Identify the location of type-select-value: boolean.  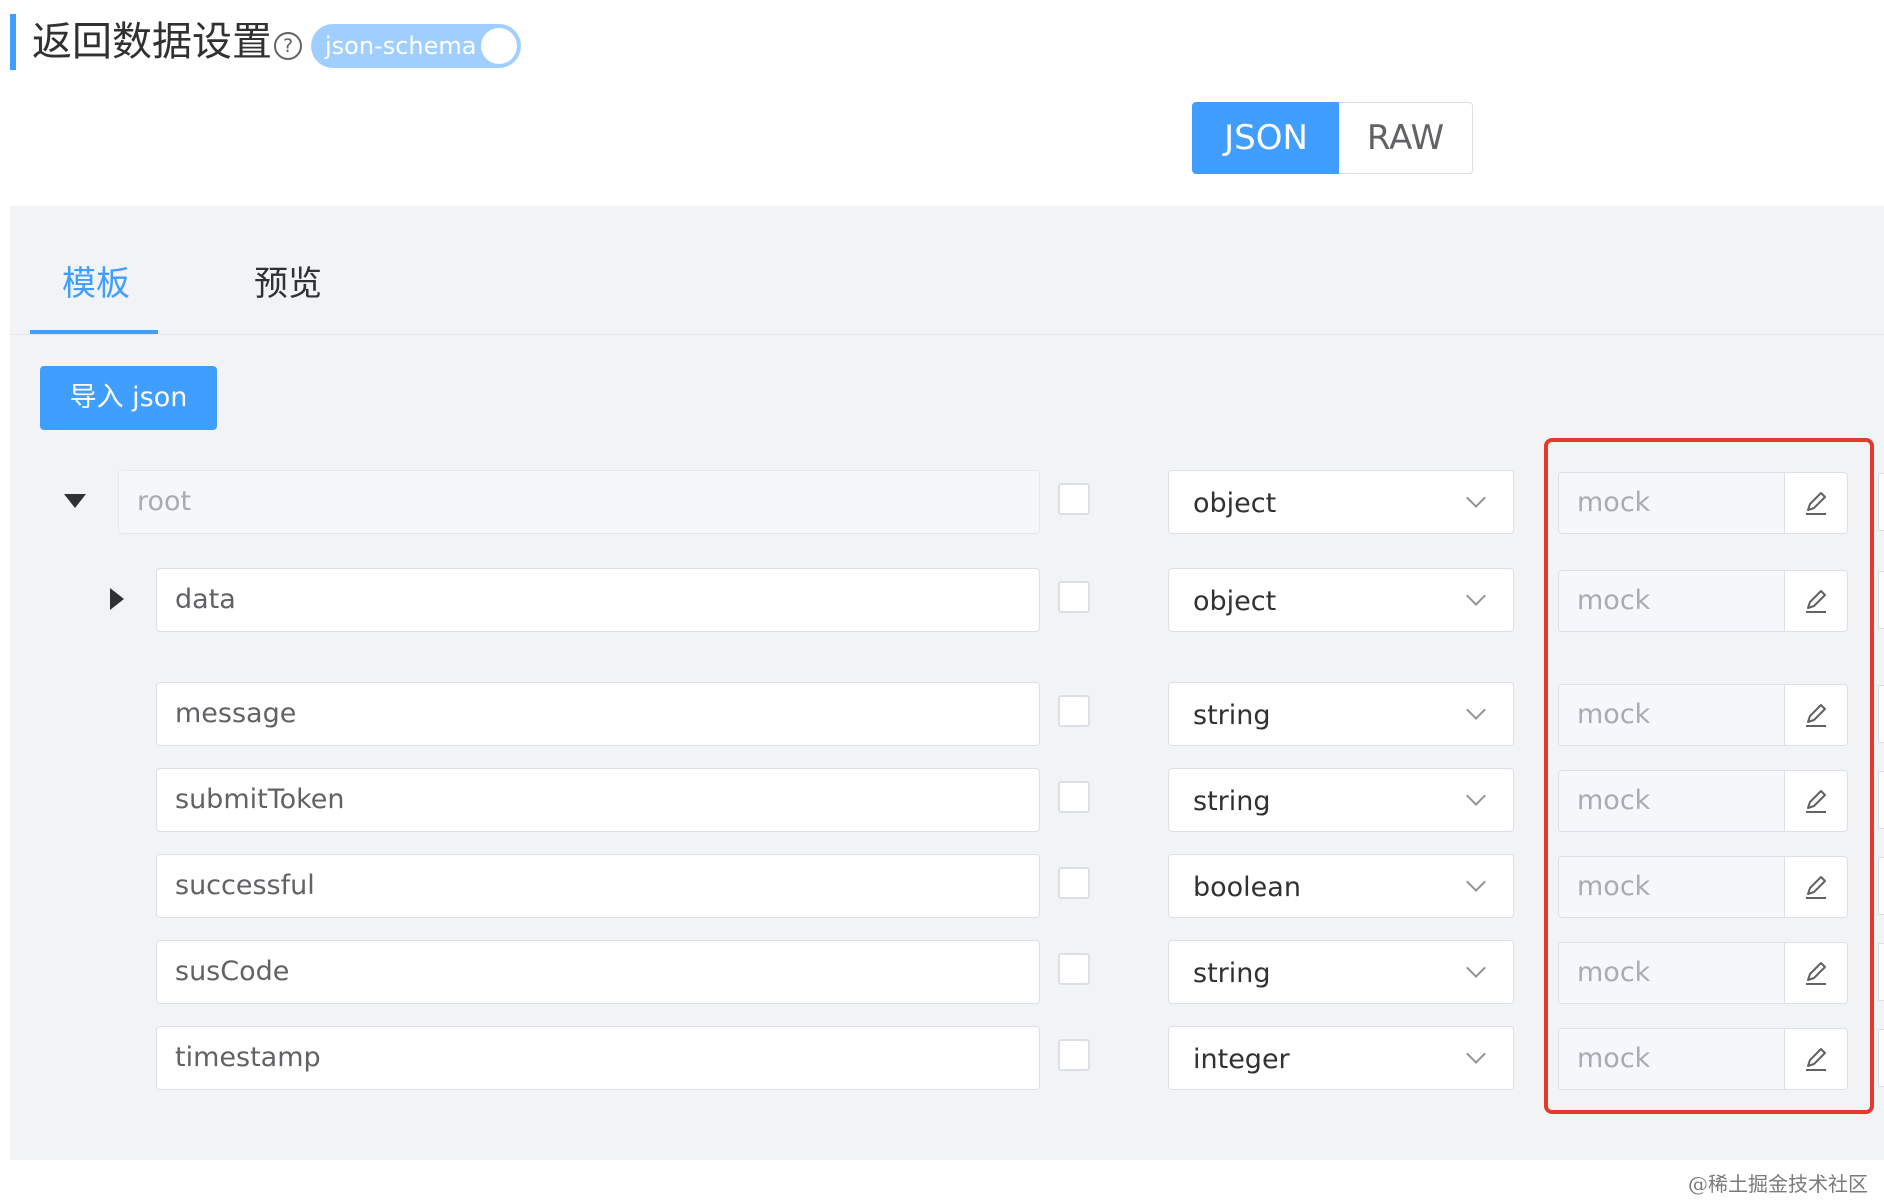
(1247, 887).